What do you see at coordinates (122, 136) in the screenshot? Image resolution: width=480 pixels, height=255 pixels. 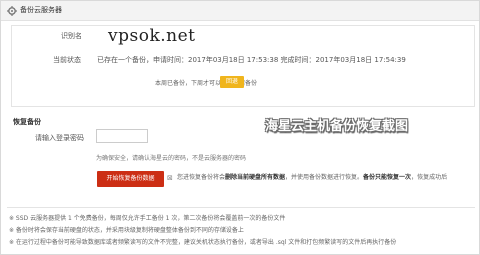 I see `password-input` at bounding box center [122, 136].